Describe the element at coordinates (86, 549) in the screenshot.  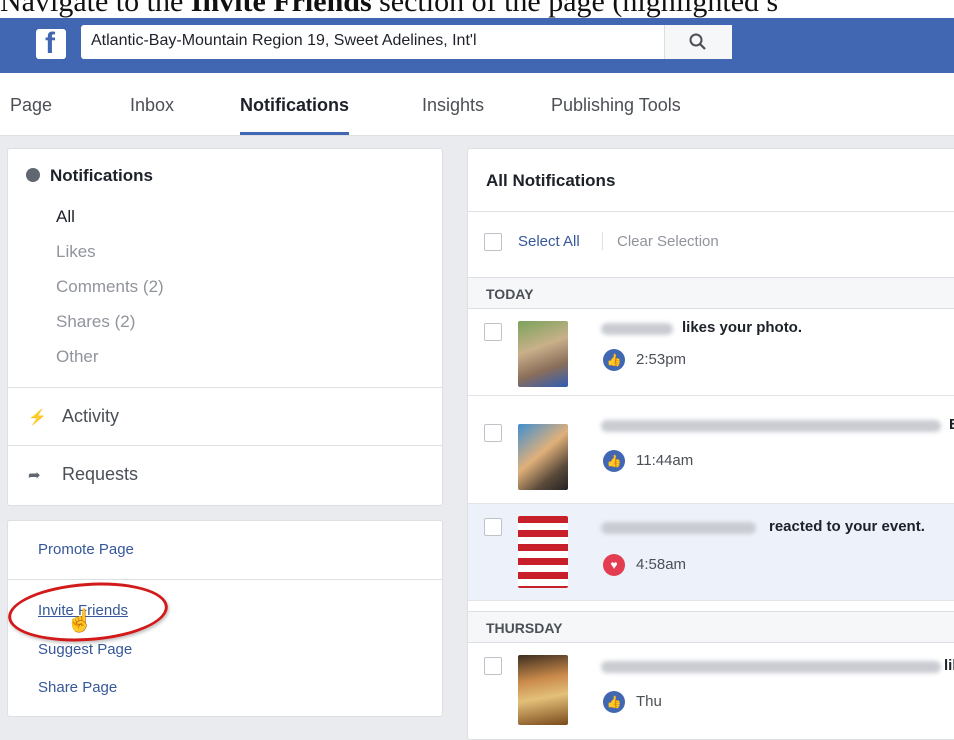
I see `promote-page-link: Promote Page` at that location.